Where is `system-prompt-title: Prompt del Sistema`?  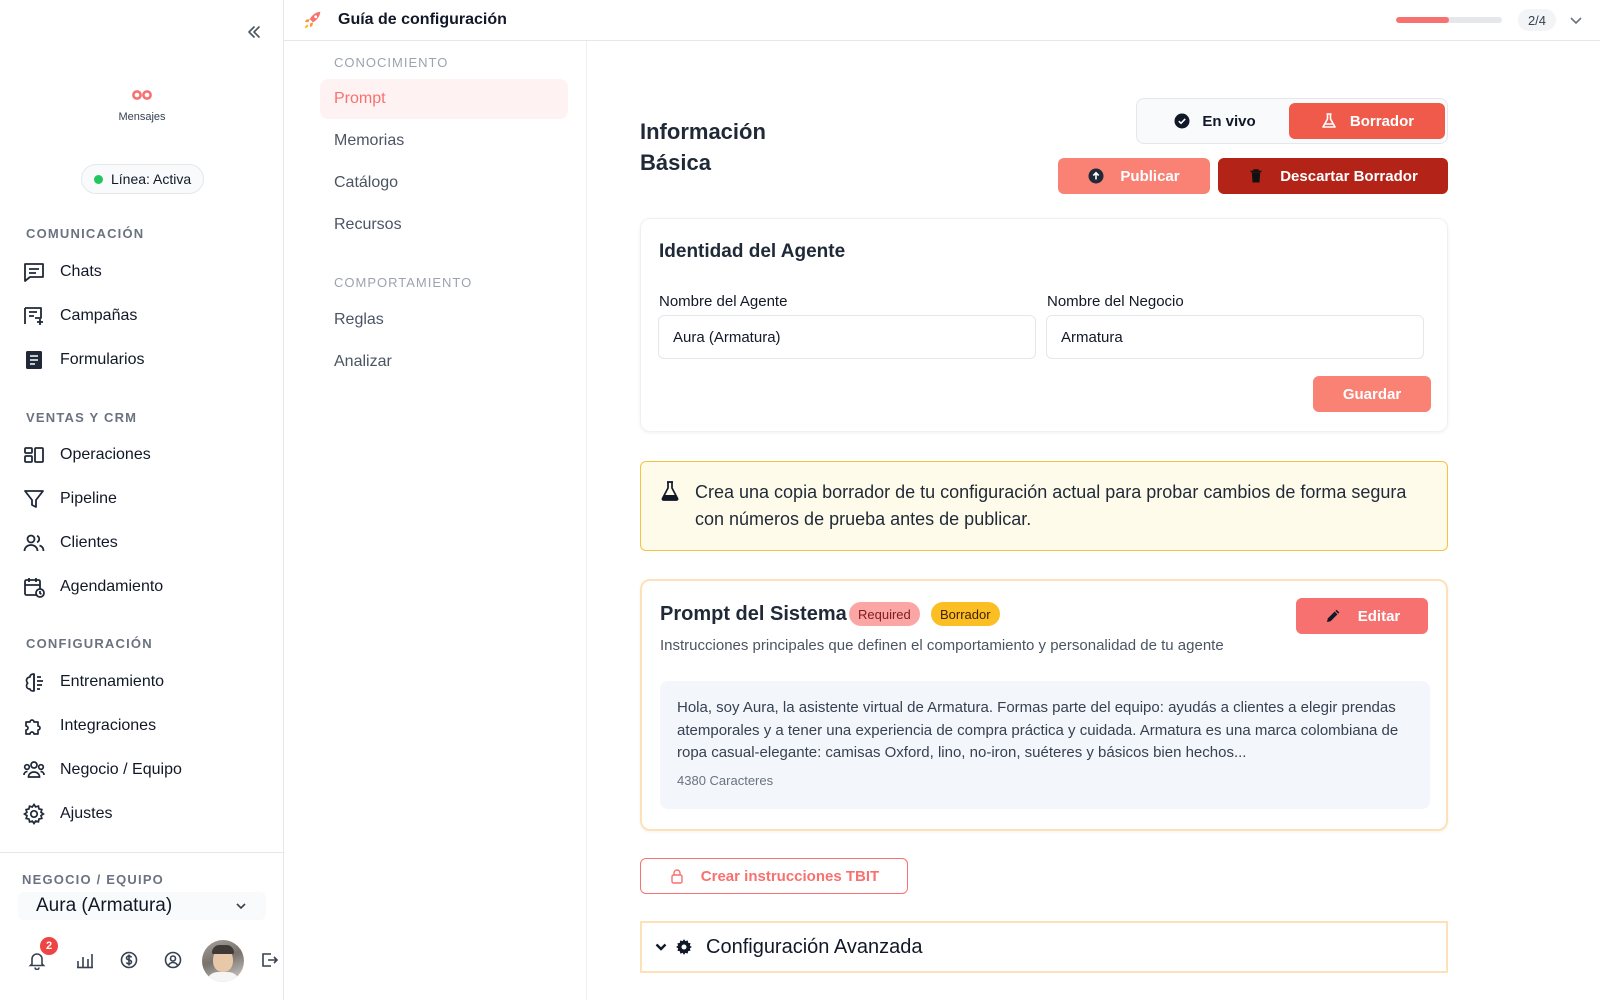
system-prompt-title: Prompt del Sistema is located at coordinates (753, 614).